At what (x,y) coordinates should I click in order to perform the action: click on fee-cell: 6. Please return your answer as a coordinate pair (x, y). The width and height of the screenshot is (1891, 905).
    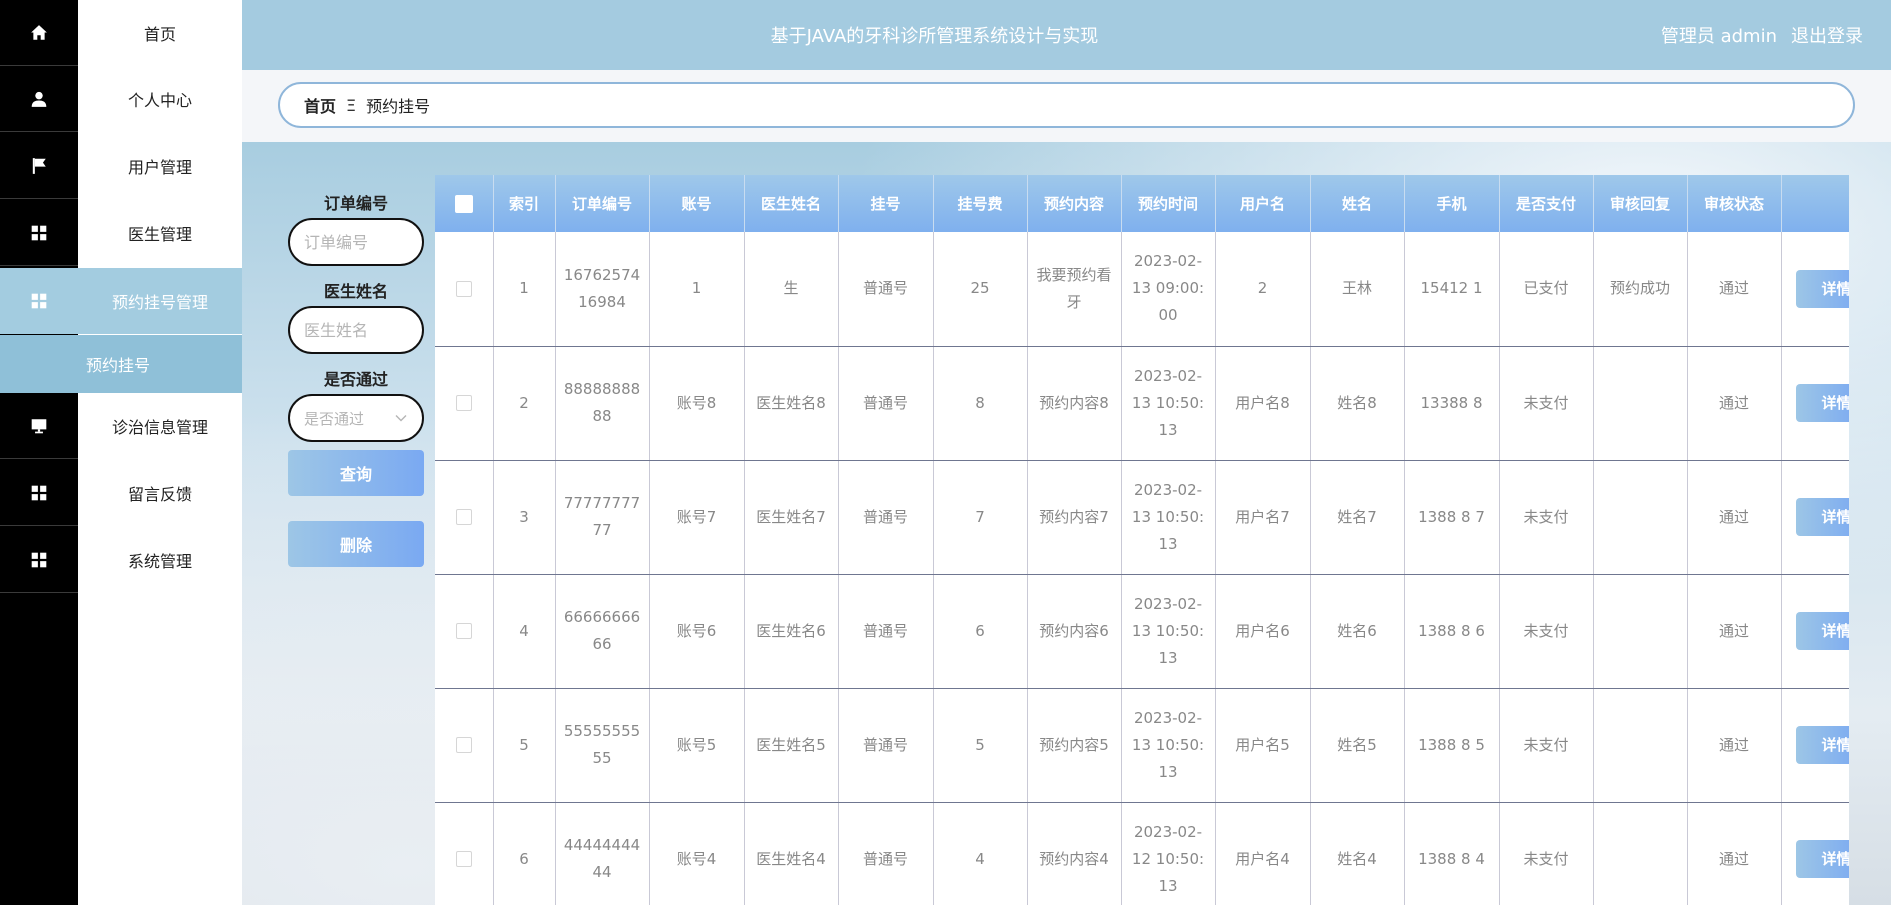
    Looking at the image, I should click on (980, 631).